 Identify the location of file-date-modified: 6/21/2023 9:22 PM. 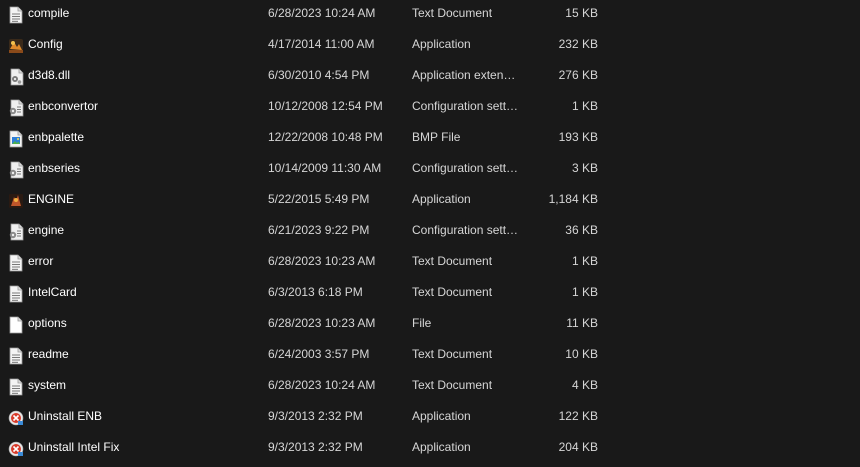
(319, 230).